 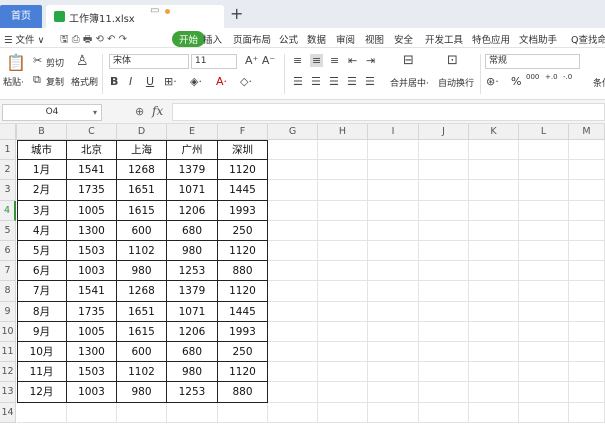 What do you see at coordinates (494, 132) in the screenshot?
I see `column-header: K` at bounding box center [494, 132].